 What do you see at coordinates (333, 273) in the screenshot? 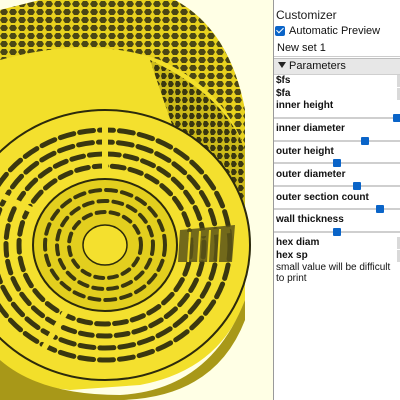
I see `param-description-hex-sp: small value will be difficult to print` at bounding box center [333, 273].